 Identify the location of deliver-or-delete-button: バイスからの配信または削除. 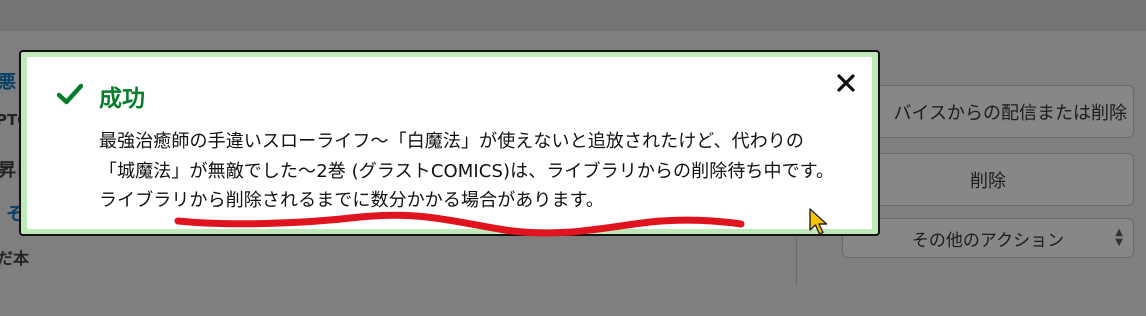
(988, 111).